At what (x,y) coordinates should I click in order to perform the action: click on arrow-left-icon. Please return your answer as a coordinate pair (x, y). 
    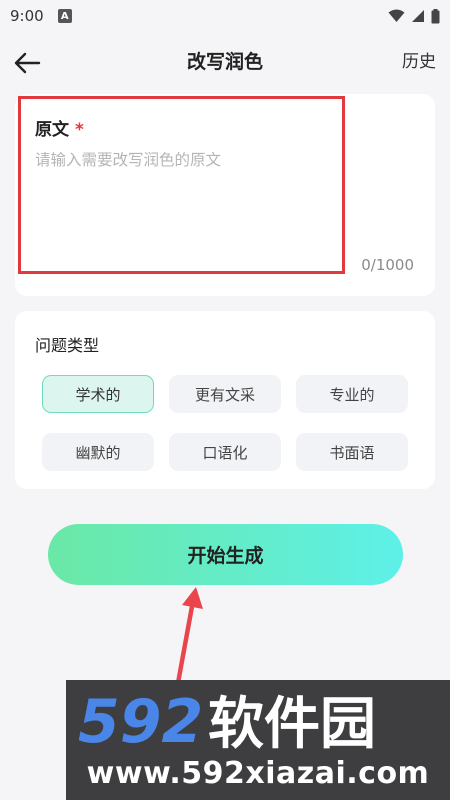
    Looking at the image, I should click on (27, 63).